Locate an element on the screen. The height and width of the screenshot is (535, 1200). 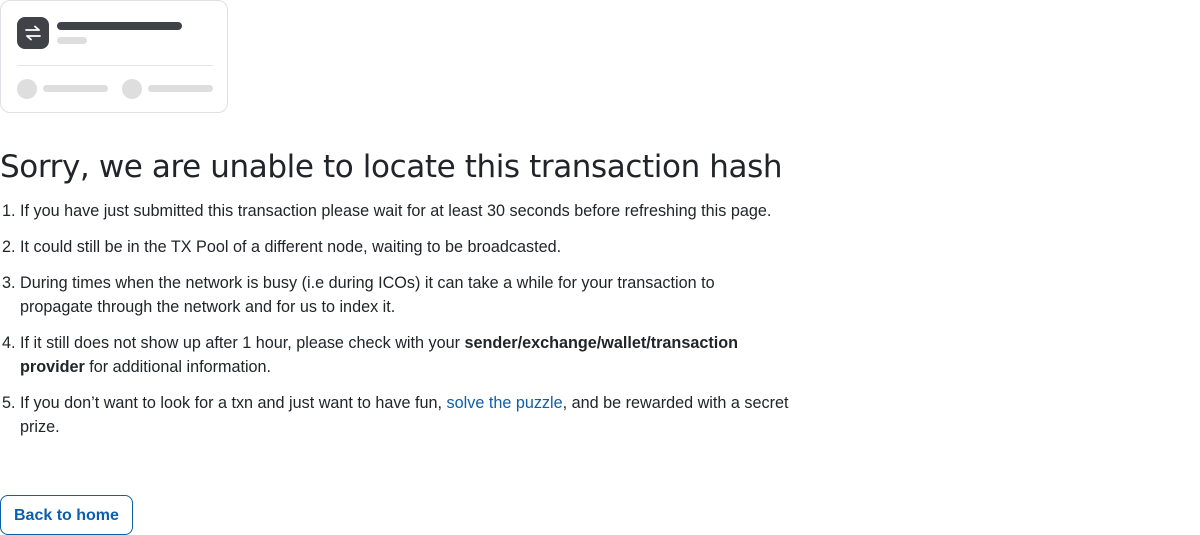
placeholder-title-bar is located at coordinates (119, 26).